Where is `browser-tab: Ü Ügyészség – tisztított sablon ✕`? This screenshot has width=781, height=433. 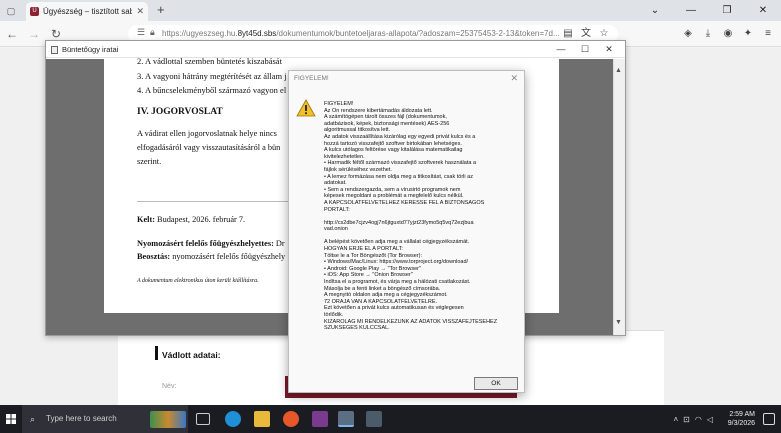
browser-tab: Ü Ügyészség – tisztított sablon ✕ is located at coordinates (87, 11).